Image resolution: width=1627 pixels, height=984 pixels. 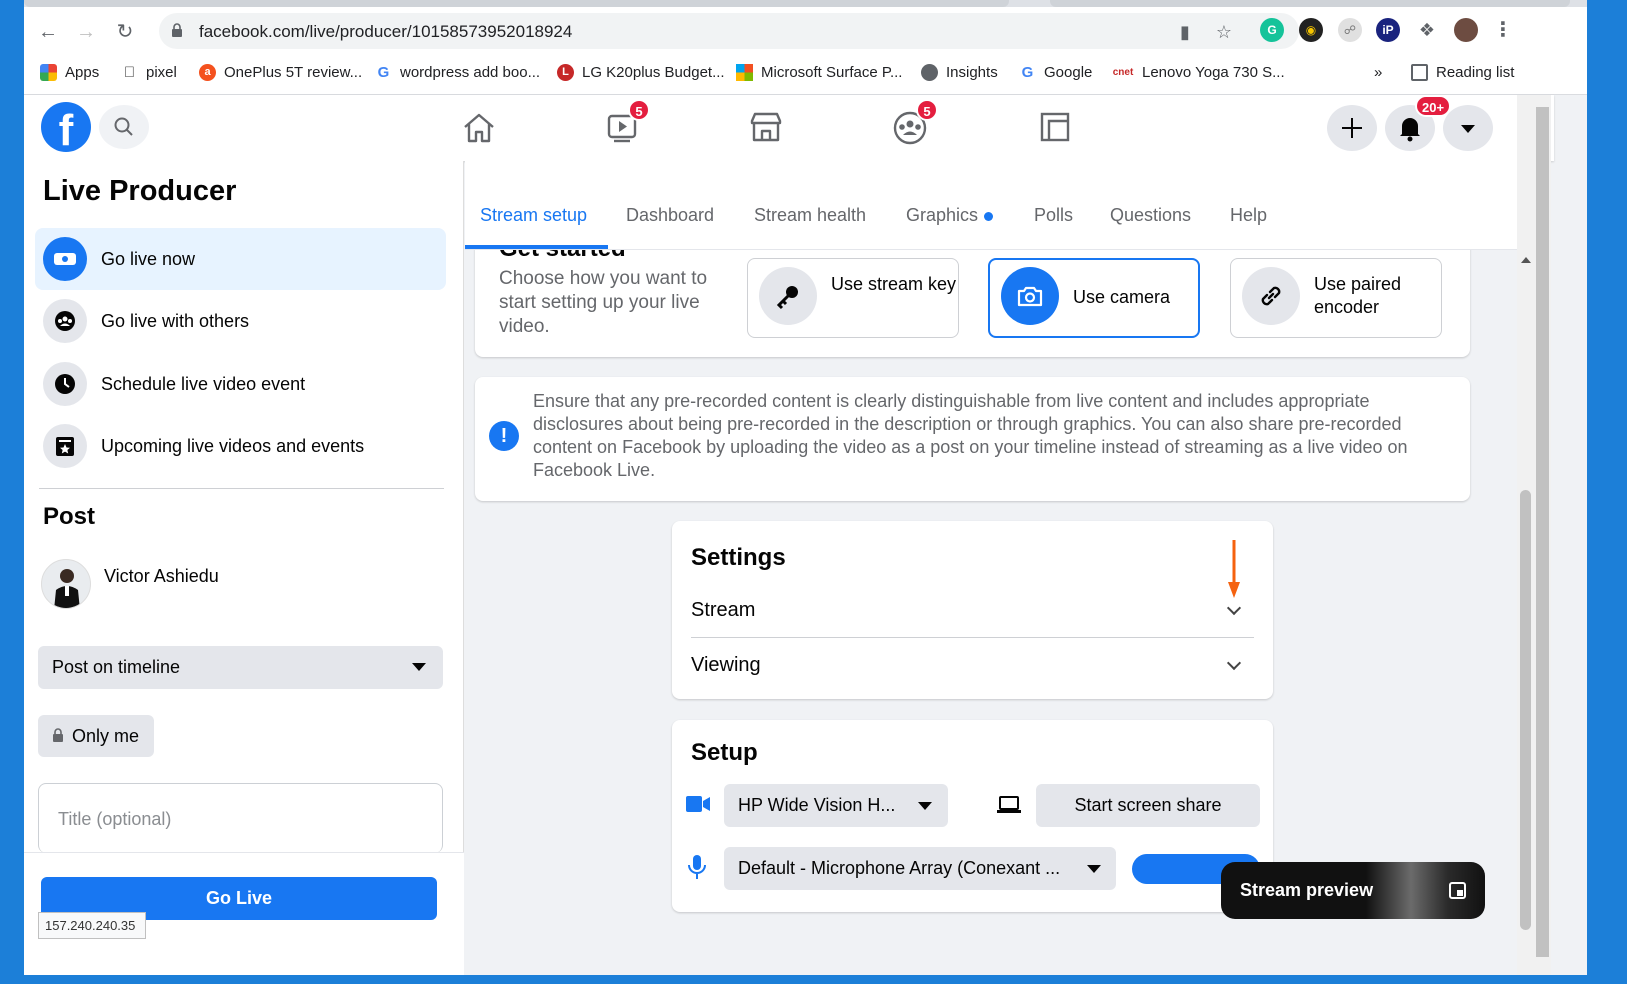 I want to click on bookmark-apps: Apps, so click(x=69, y=72).